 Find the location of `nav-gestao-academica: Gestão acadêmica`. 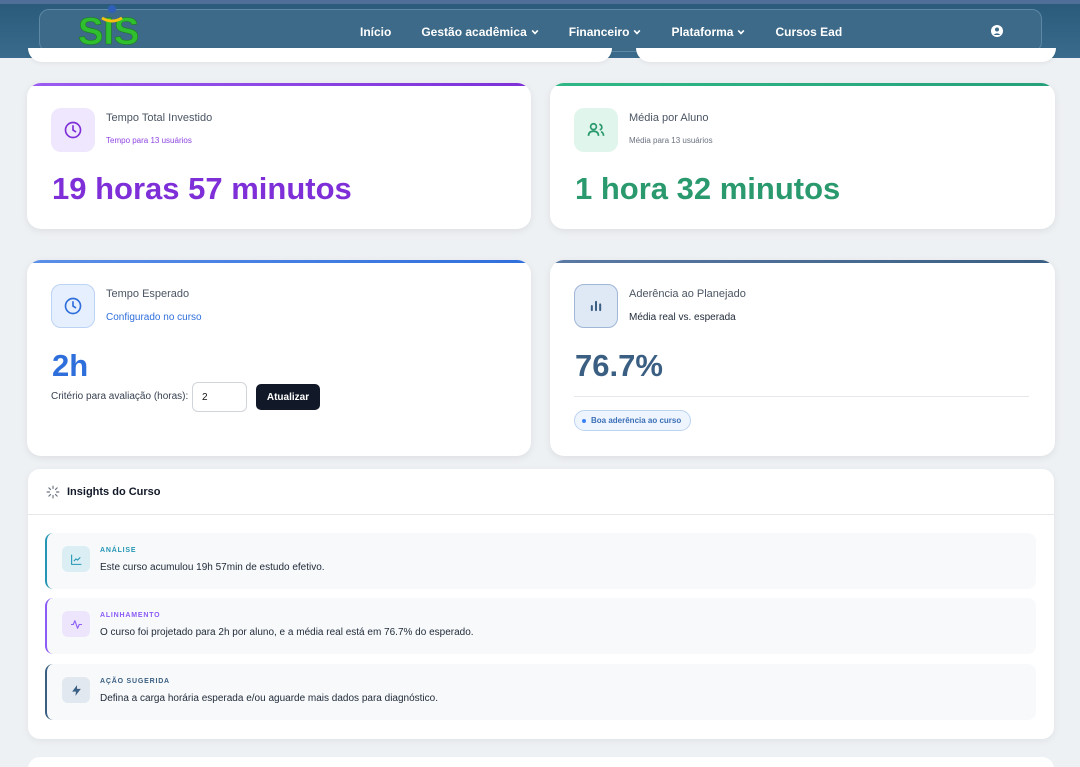

nav-gestao-academica: Gestão acadêmica is located at coordinates (480, 31).